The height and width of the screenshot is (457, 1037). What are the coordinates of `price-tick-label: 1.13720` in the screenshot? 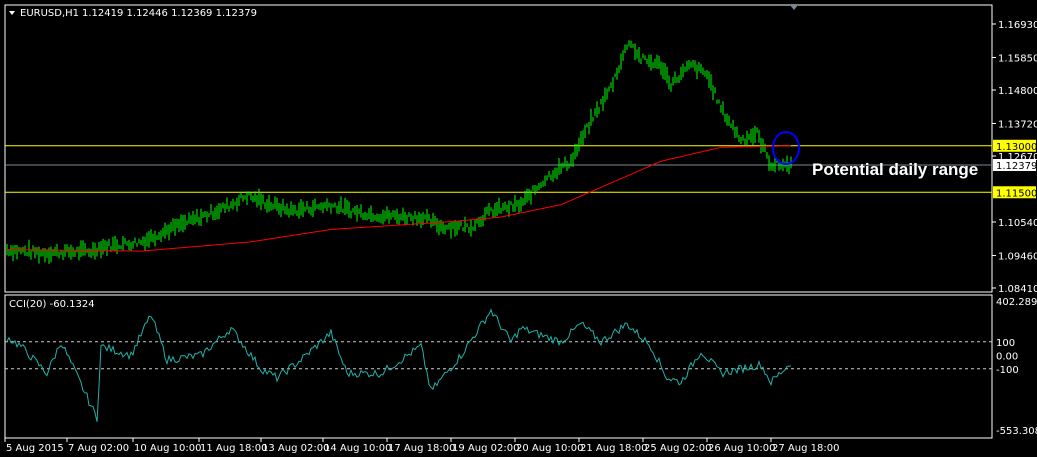 It's located at (1017, 124).